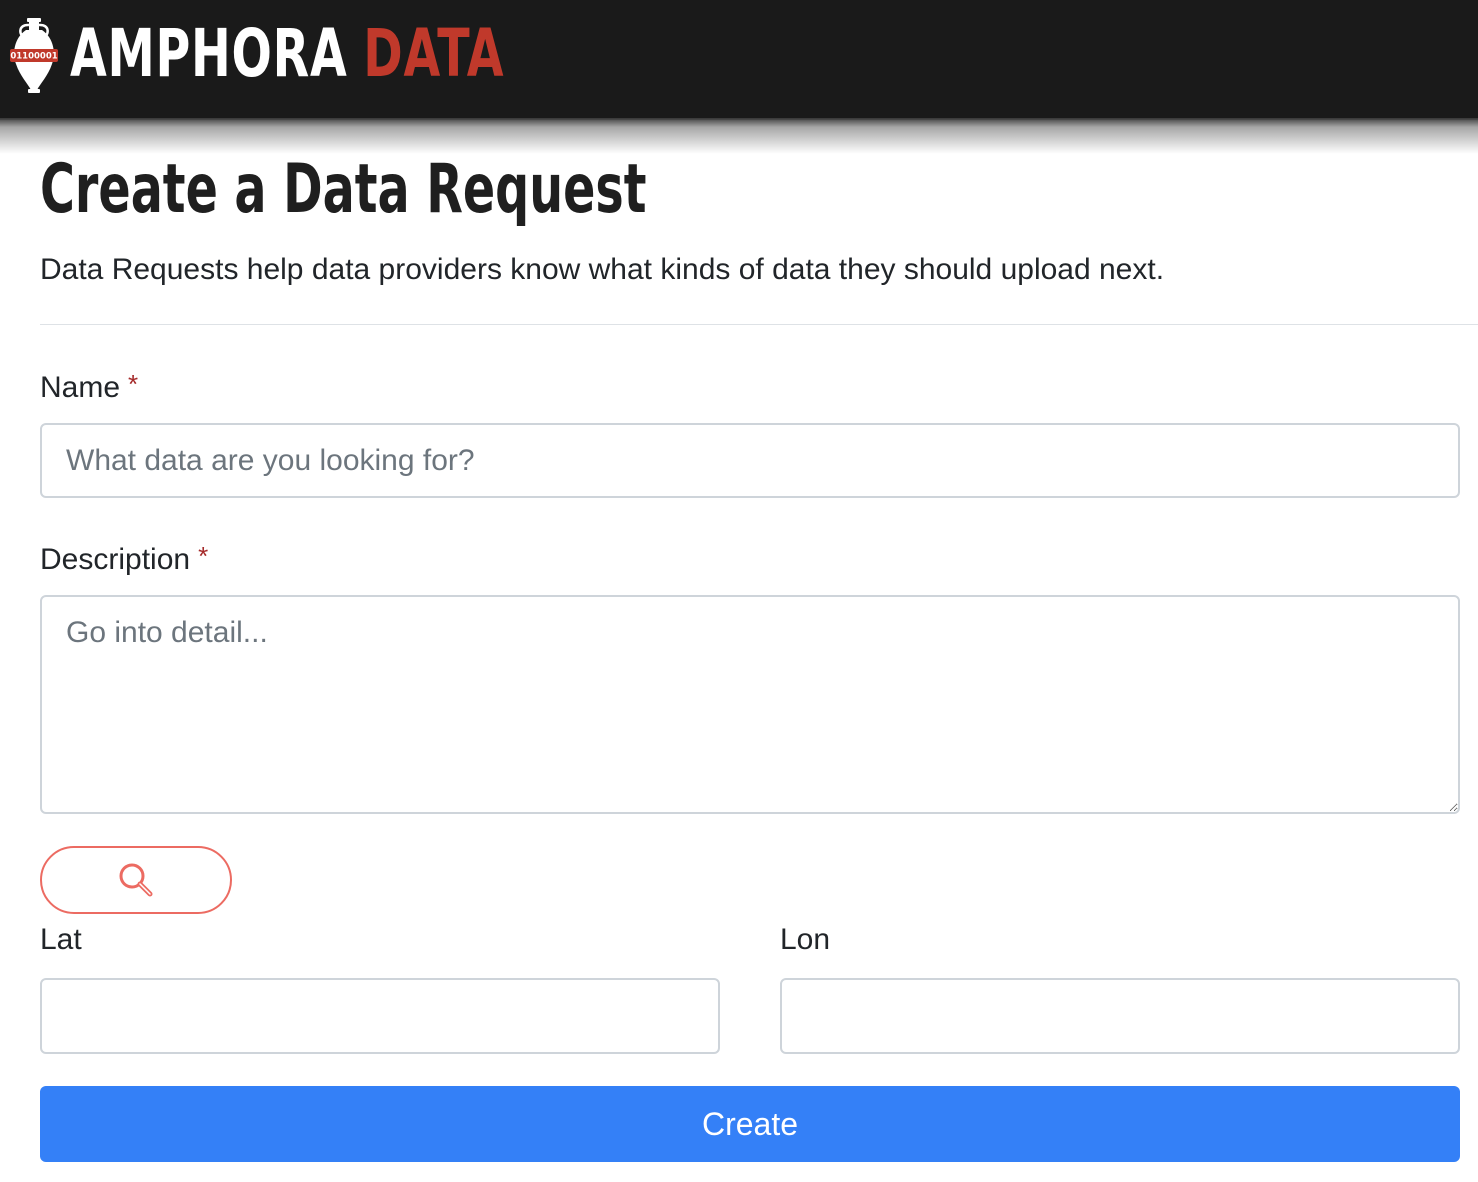  I want to click on brand-link: 01100001 AMPHORA DATA, so click(340, 54).